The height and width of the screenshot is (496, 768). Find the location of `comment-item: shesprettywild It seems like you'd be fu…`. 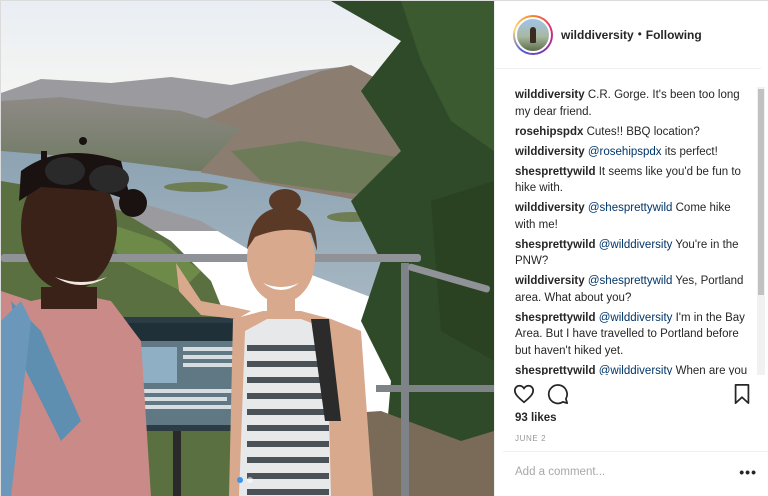

comment-item: shesprettywild It seems like you'd be fu… is located at coordinates (634, 180).